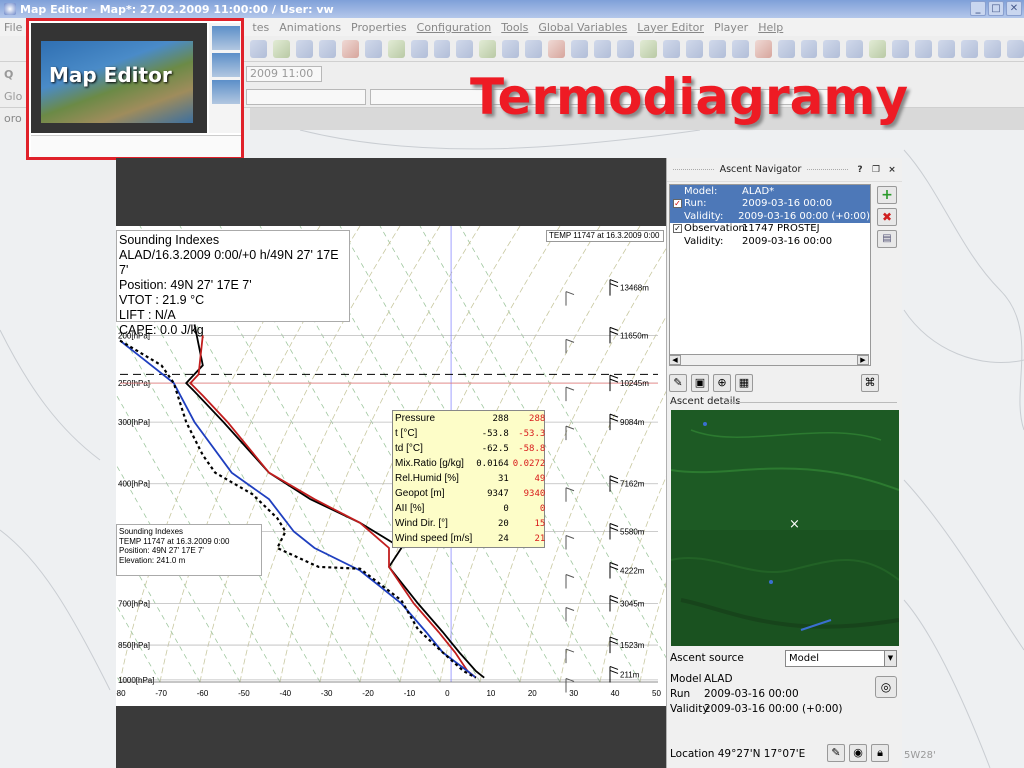 Image resolution: width=1024 pixels, height=768 pixels. I want to click on tooltip-observed-value: 9347, so click(498, 493).